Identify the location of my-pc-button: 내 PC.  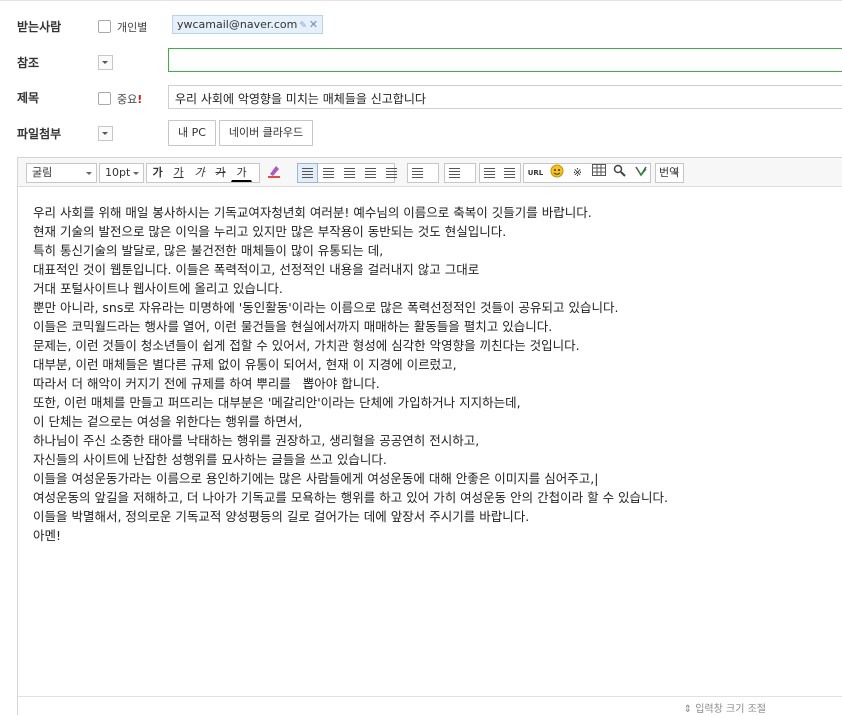
(192, 133).